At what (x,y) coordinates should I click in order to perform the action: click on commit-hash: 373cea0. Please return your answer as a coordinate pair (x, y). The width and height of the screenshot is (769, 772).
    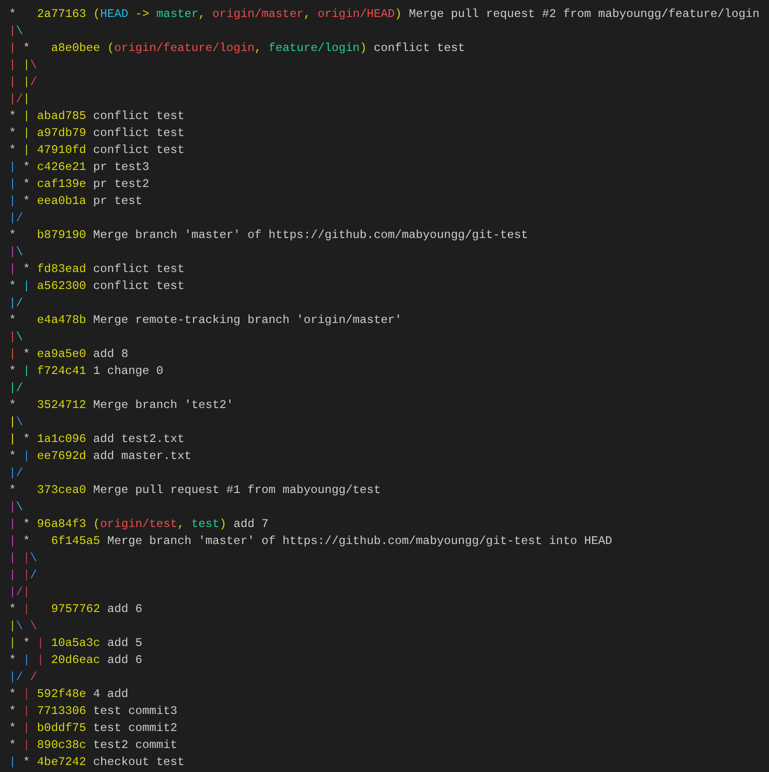
    Looking at the image, I should click on (61, 490).